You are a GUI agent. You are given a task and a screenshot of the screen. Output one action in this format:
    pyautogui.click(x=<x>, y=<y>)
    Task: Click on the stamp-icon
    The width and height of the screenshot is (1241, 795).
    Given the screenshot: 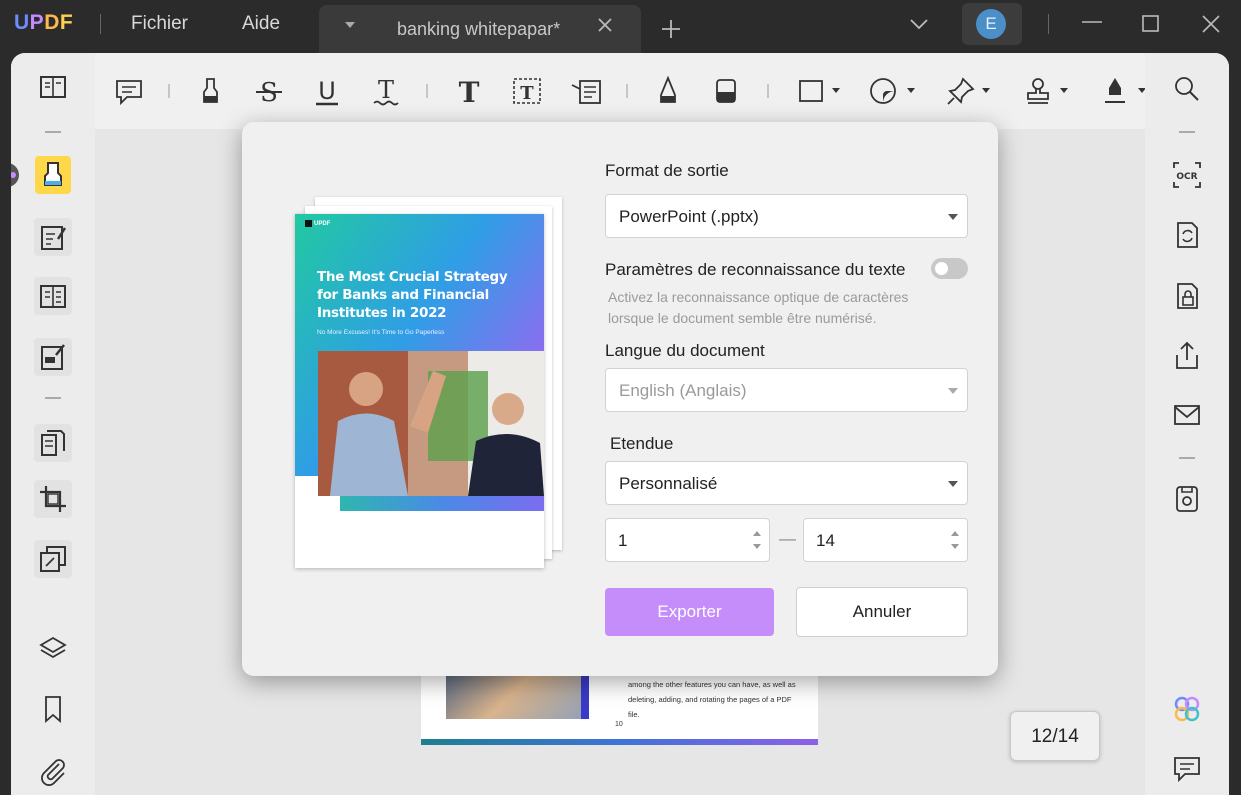 What is the action you would take?
    pyautogui.click(x=1038, y=91)
    